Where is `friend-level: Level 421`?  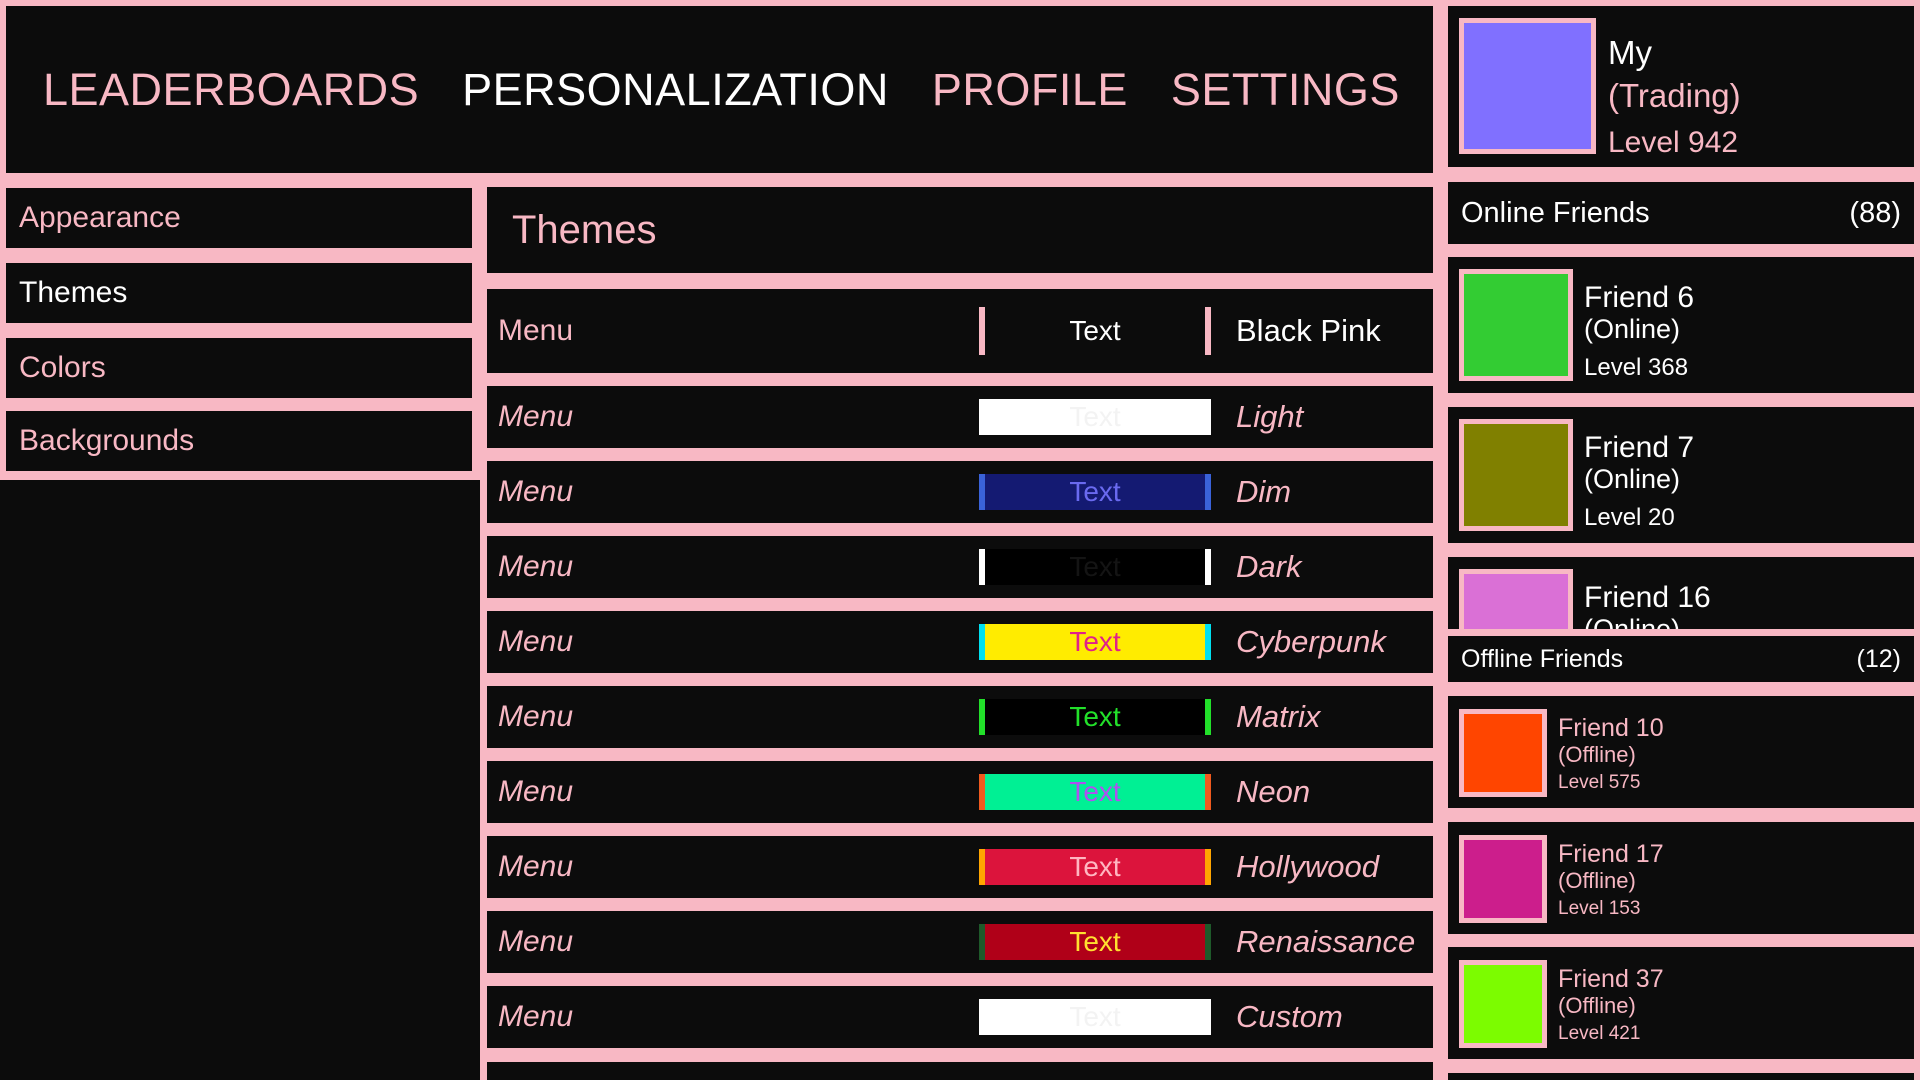
friend-level: Level 421 is located at coordinates (1599, 1033).